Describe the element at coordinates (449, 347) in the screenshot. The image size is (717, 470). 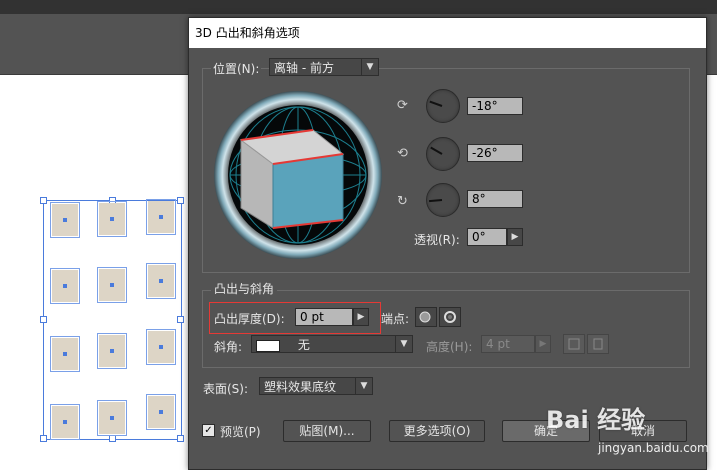
I see `height-label: 高度(H):` at that location.